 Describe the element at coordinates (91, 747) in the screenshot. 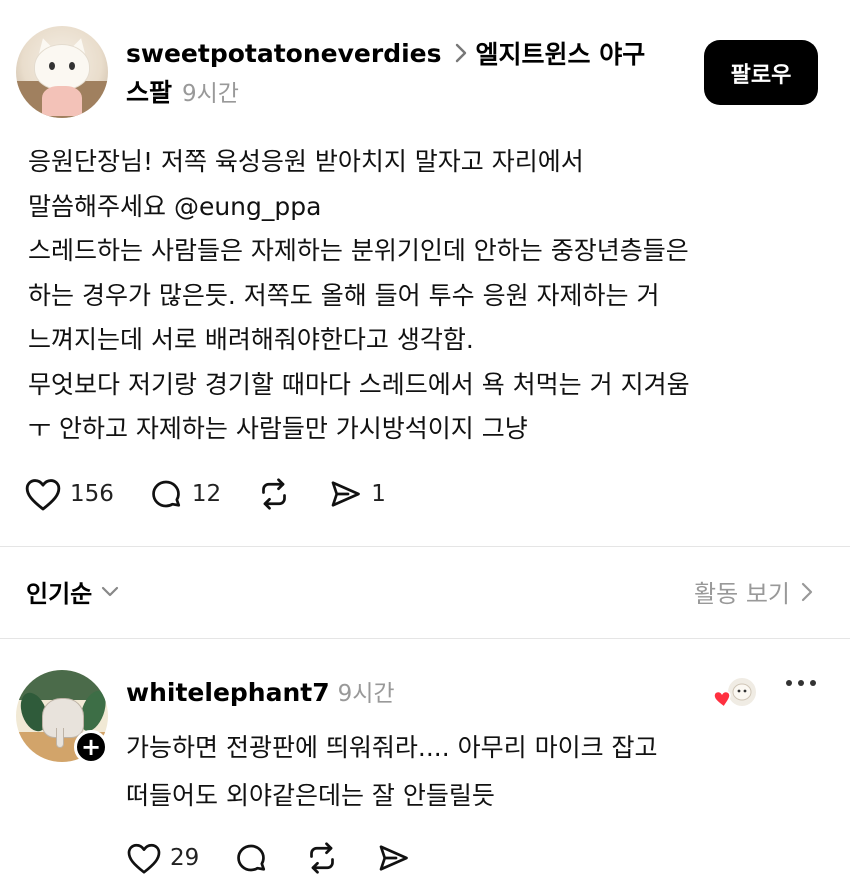

I see `follow-plus-button: +` at that location.